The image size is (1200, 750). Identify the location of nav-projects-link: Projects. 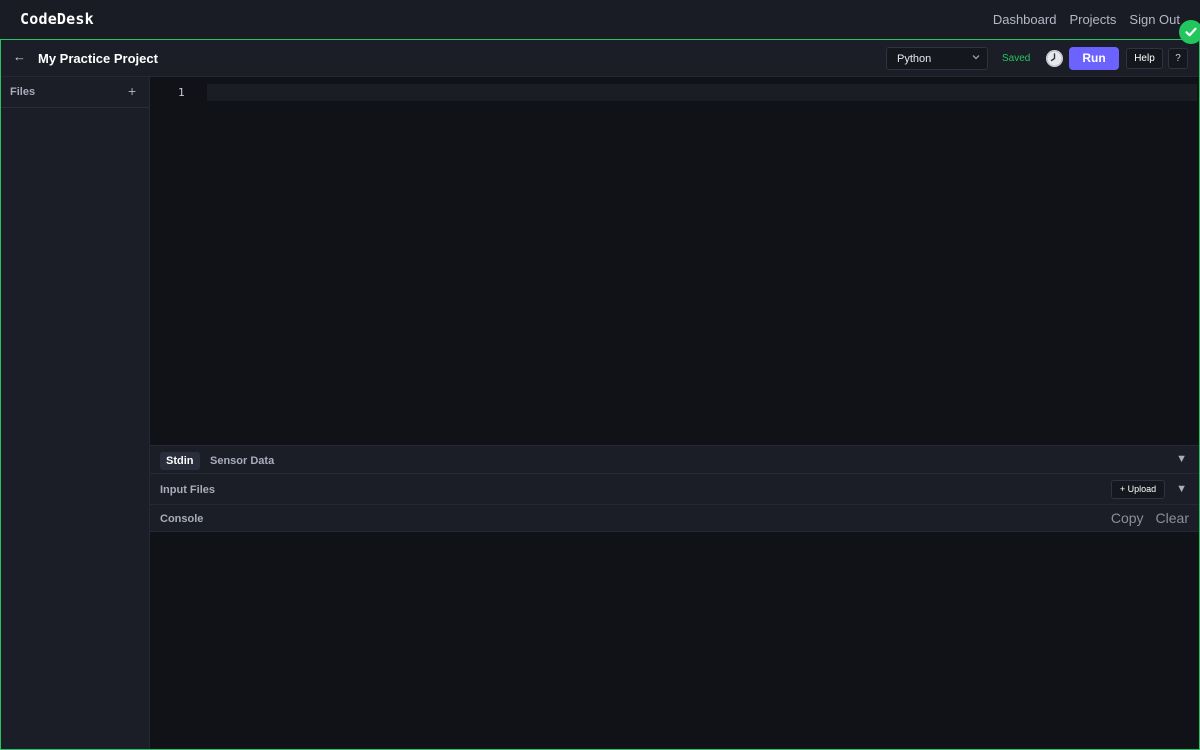
(1092, 19).